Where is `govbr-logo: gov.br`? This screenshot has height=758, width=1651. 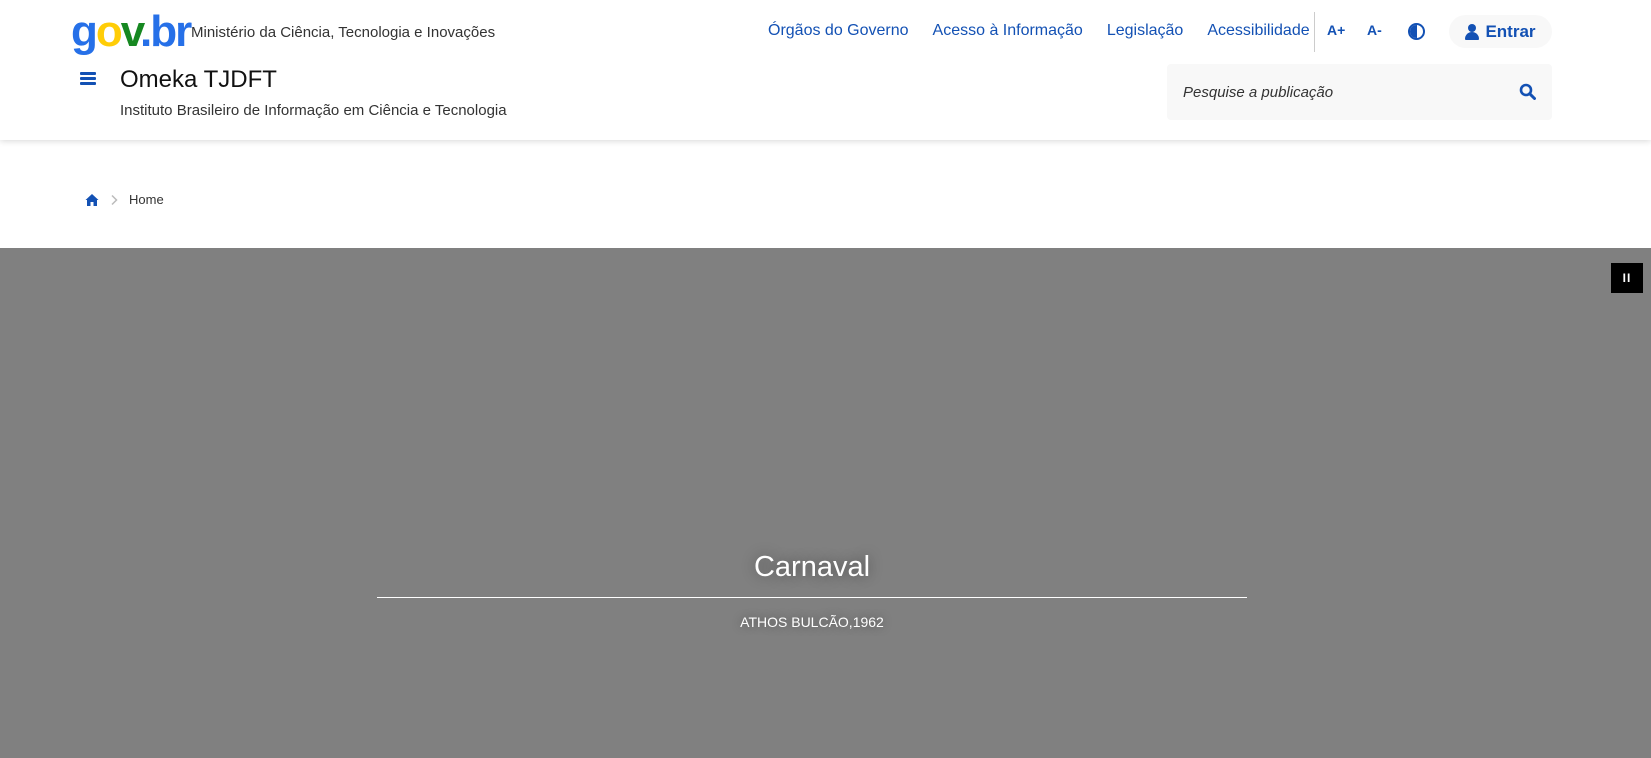
govbr-logo: gov.br is located at coordinates (131, 31).